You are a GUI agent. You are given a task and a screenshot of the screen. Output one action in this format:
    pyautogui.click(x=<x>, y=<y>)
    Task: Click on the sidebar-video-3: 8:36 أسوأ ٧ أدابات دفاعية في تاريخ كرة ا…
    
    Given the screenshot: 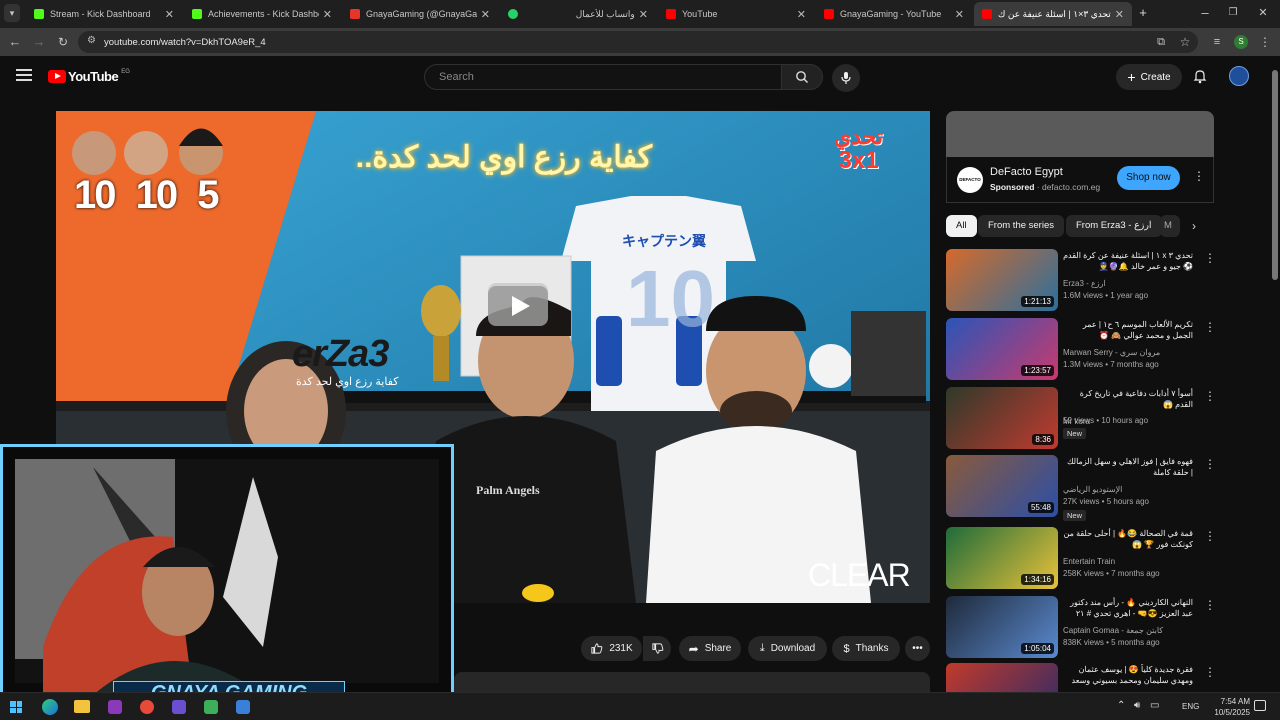 What is the action you would take?
    pyautogui.click(x=1081, y=418)
    